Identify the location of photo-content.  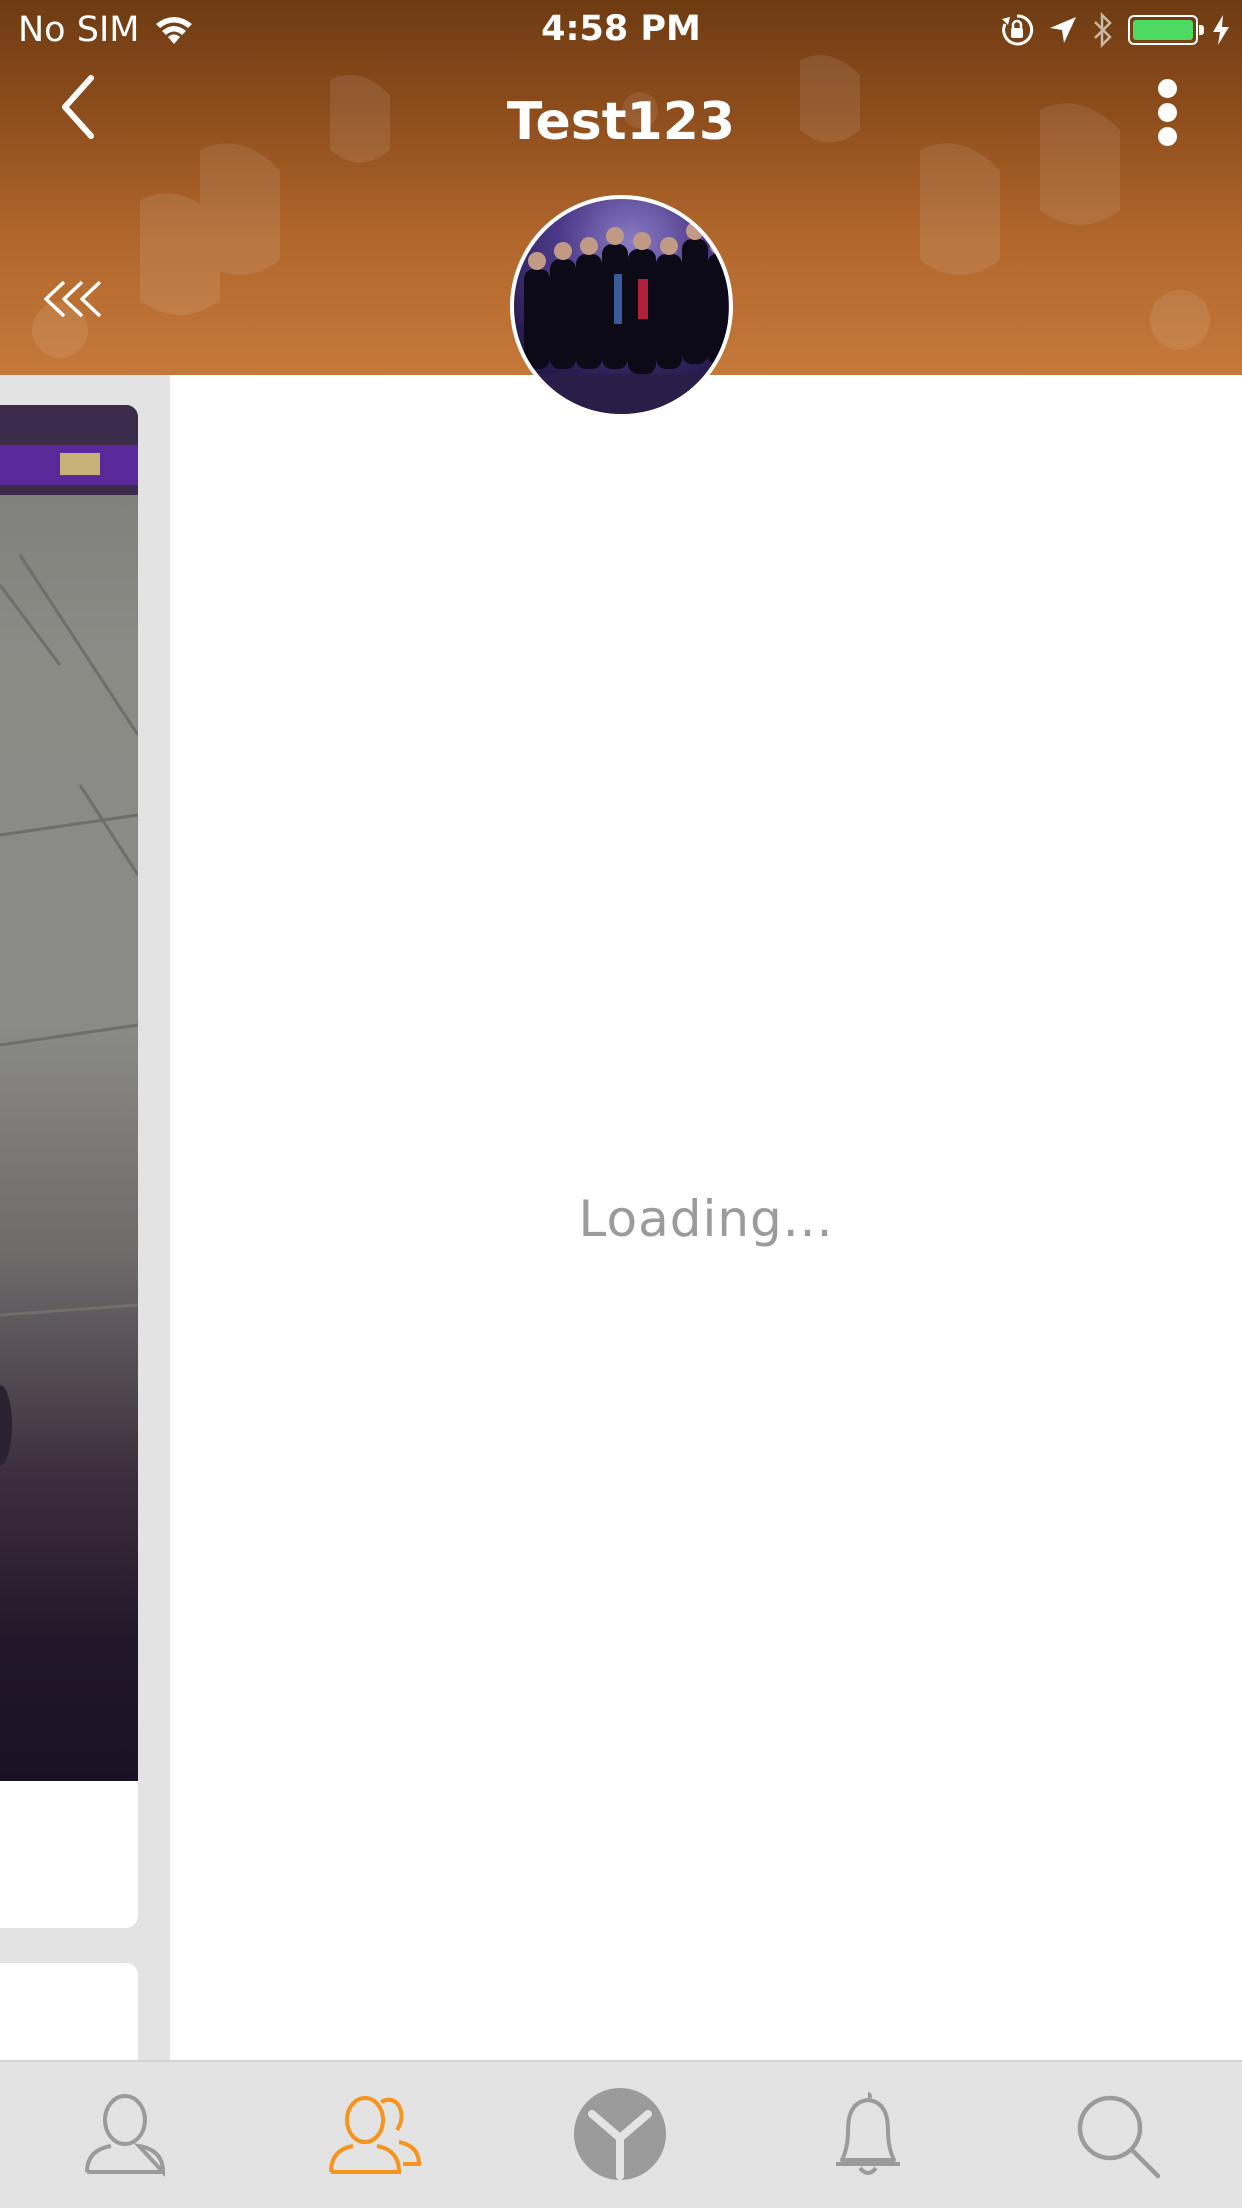
(69, 935).